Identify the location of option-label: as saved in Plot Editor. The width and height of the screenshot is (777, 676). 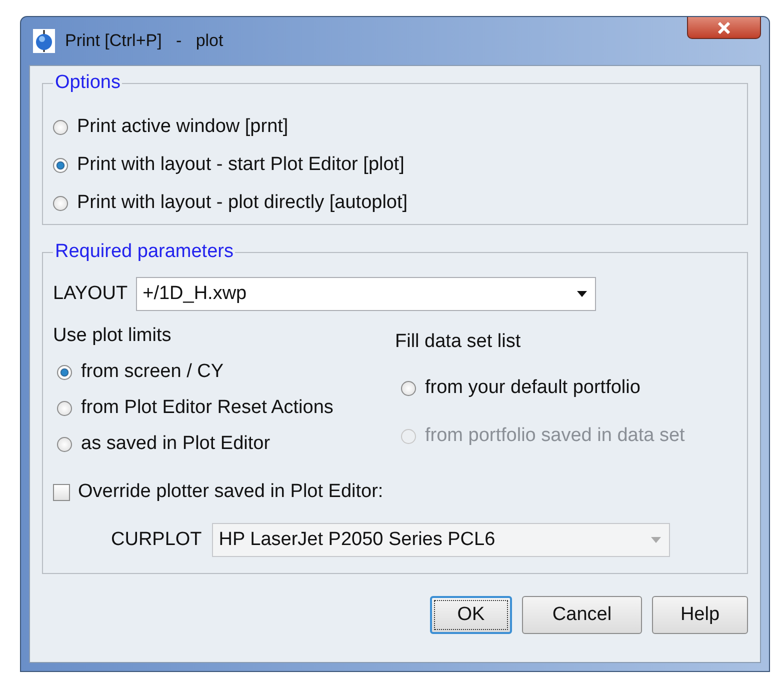
(175, 444).